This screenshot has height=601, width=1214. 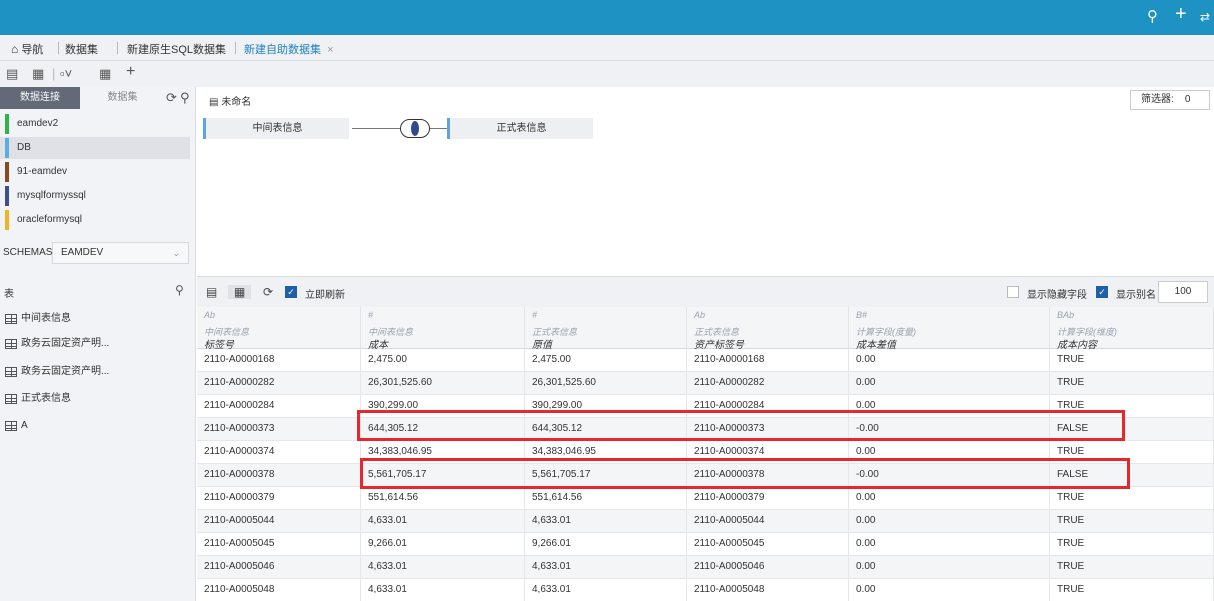 What do you see at coordinates (1013, 292) in the screenshot?
I see `show-hidden-checkbox` at bounding box center [1013, 292].